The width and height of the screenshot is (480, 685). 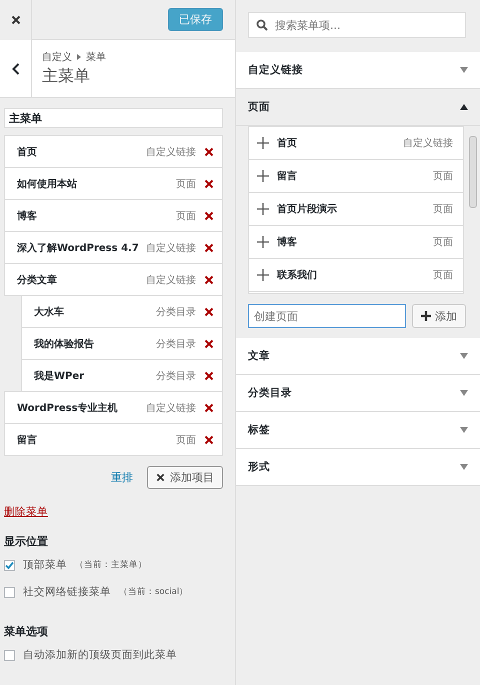 I want to click on checkbox-label: 社交网络链接菜单, so click(x=67, y=592).